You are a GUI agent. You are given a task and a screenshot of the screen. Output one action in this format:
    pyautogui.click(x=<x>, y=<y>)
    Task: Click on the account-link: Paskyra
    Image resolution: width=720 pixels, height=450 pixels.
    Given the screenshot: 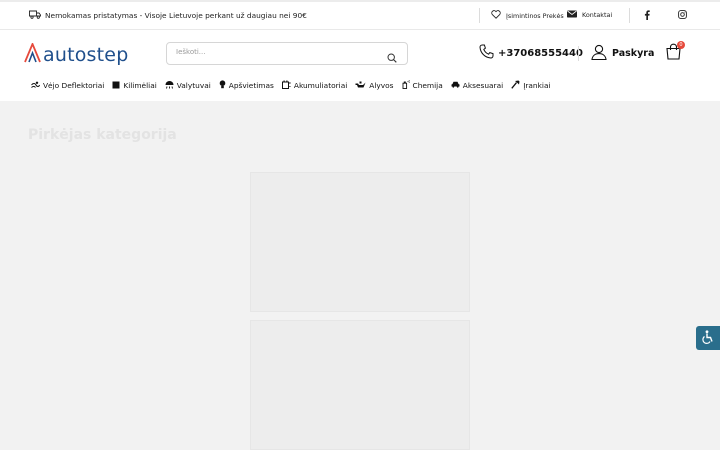 What is the action you would take?
    pyautogui.click(x=622, y=53)
    